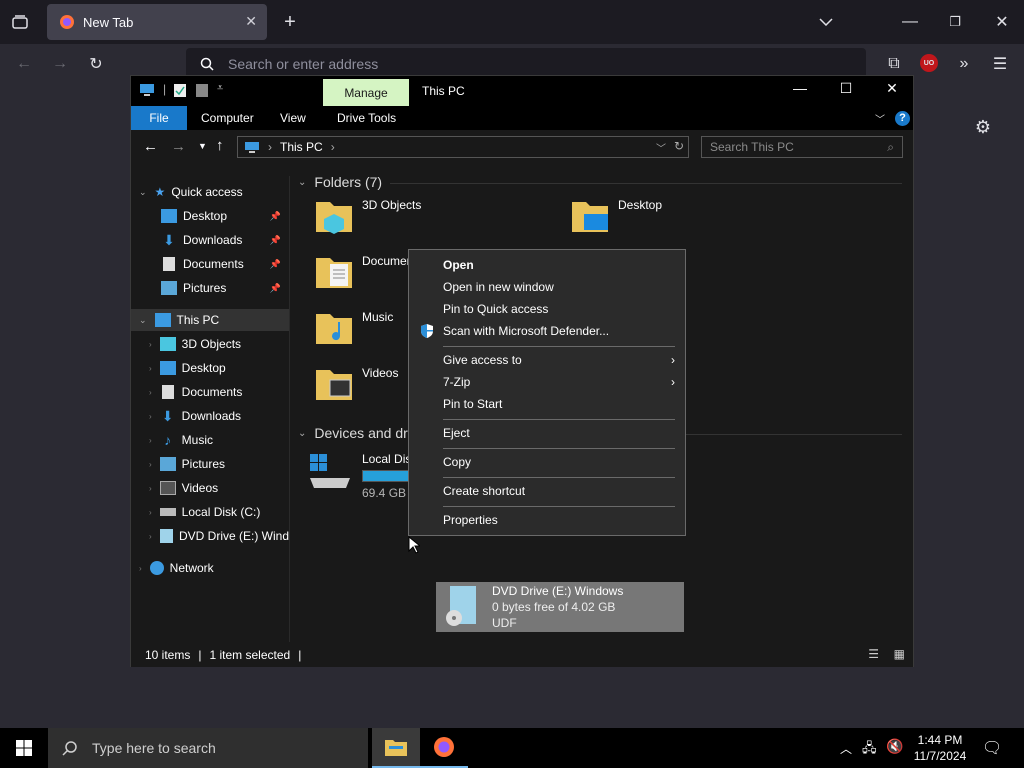 This screenshot has width=1024, height=768. Describe the element at coordinates (444, 748) in the screenshot. I see `taskbar-firefox` at that location.